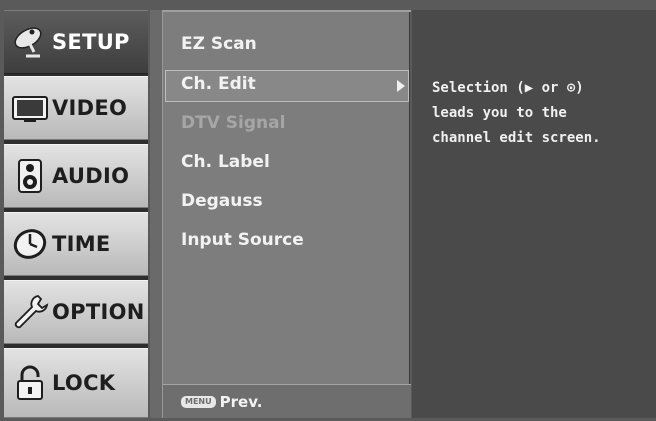 The height and width of the screenshot is (421, 656). What do you see at coordinates (30, 312) in the screenshot?
I see `wrench-icon` at bounding box center [30, 312].